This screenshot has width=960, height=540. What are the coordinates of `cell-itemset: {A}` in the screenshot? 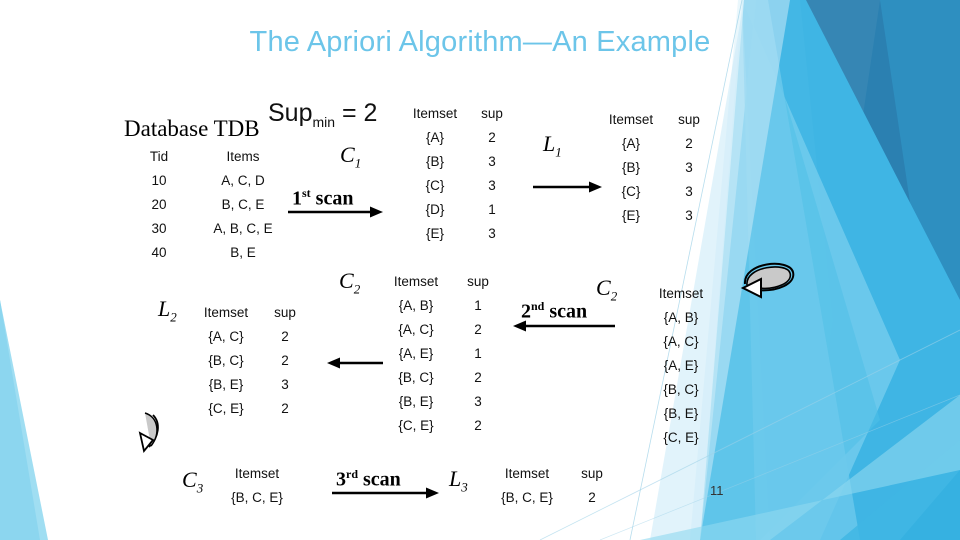 It's located at (435, 137).